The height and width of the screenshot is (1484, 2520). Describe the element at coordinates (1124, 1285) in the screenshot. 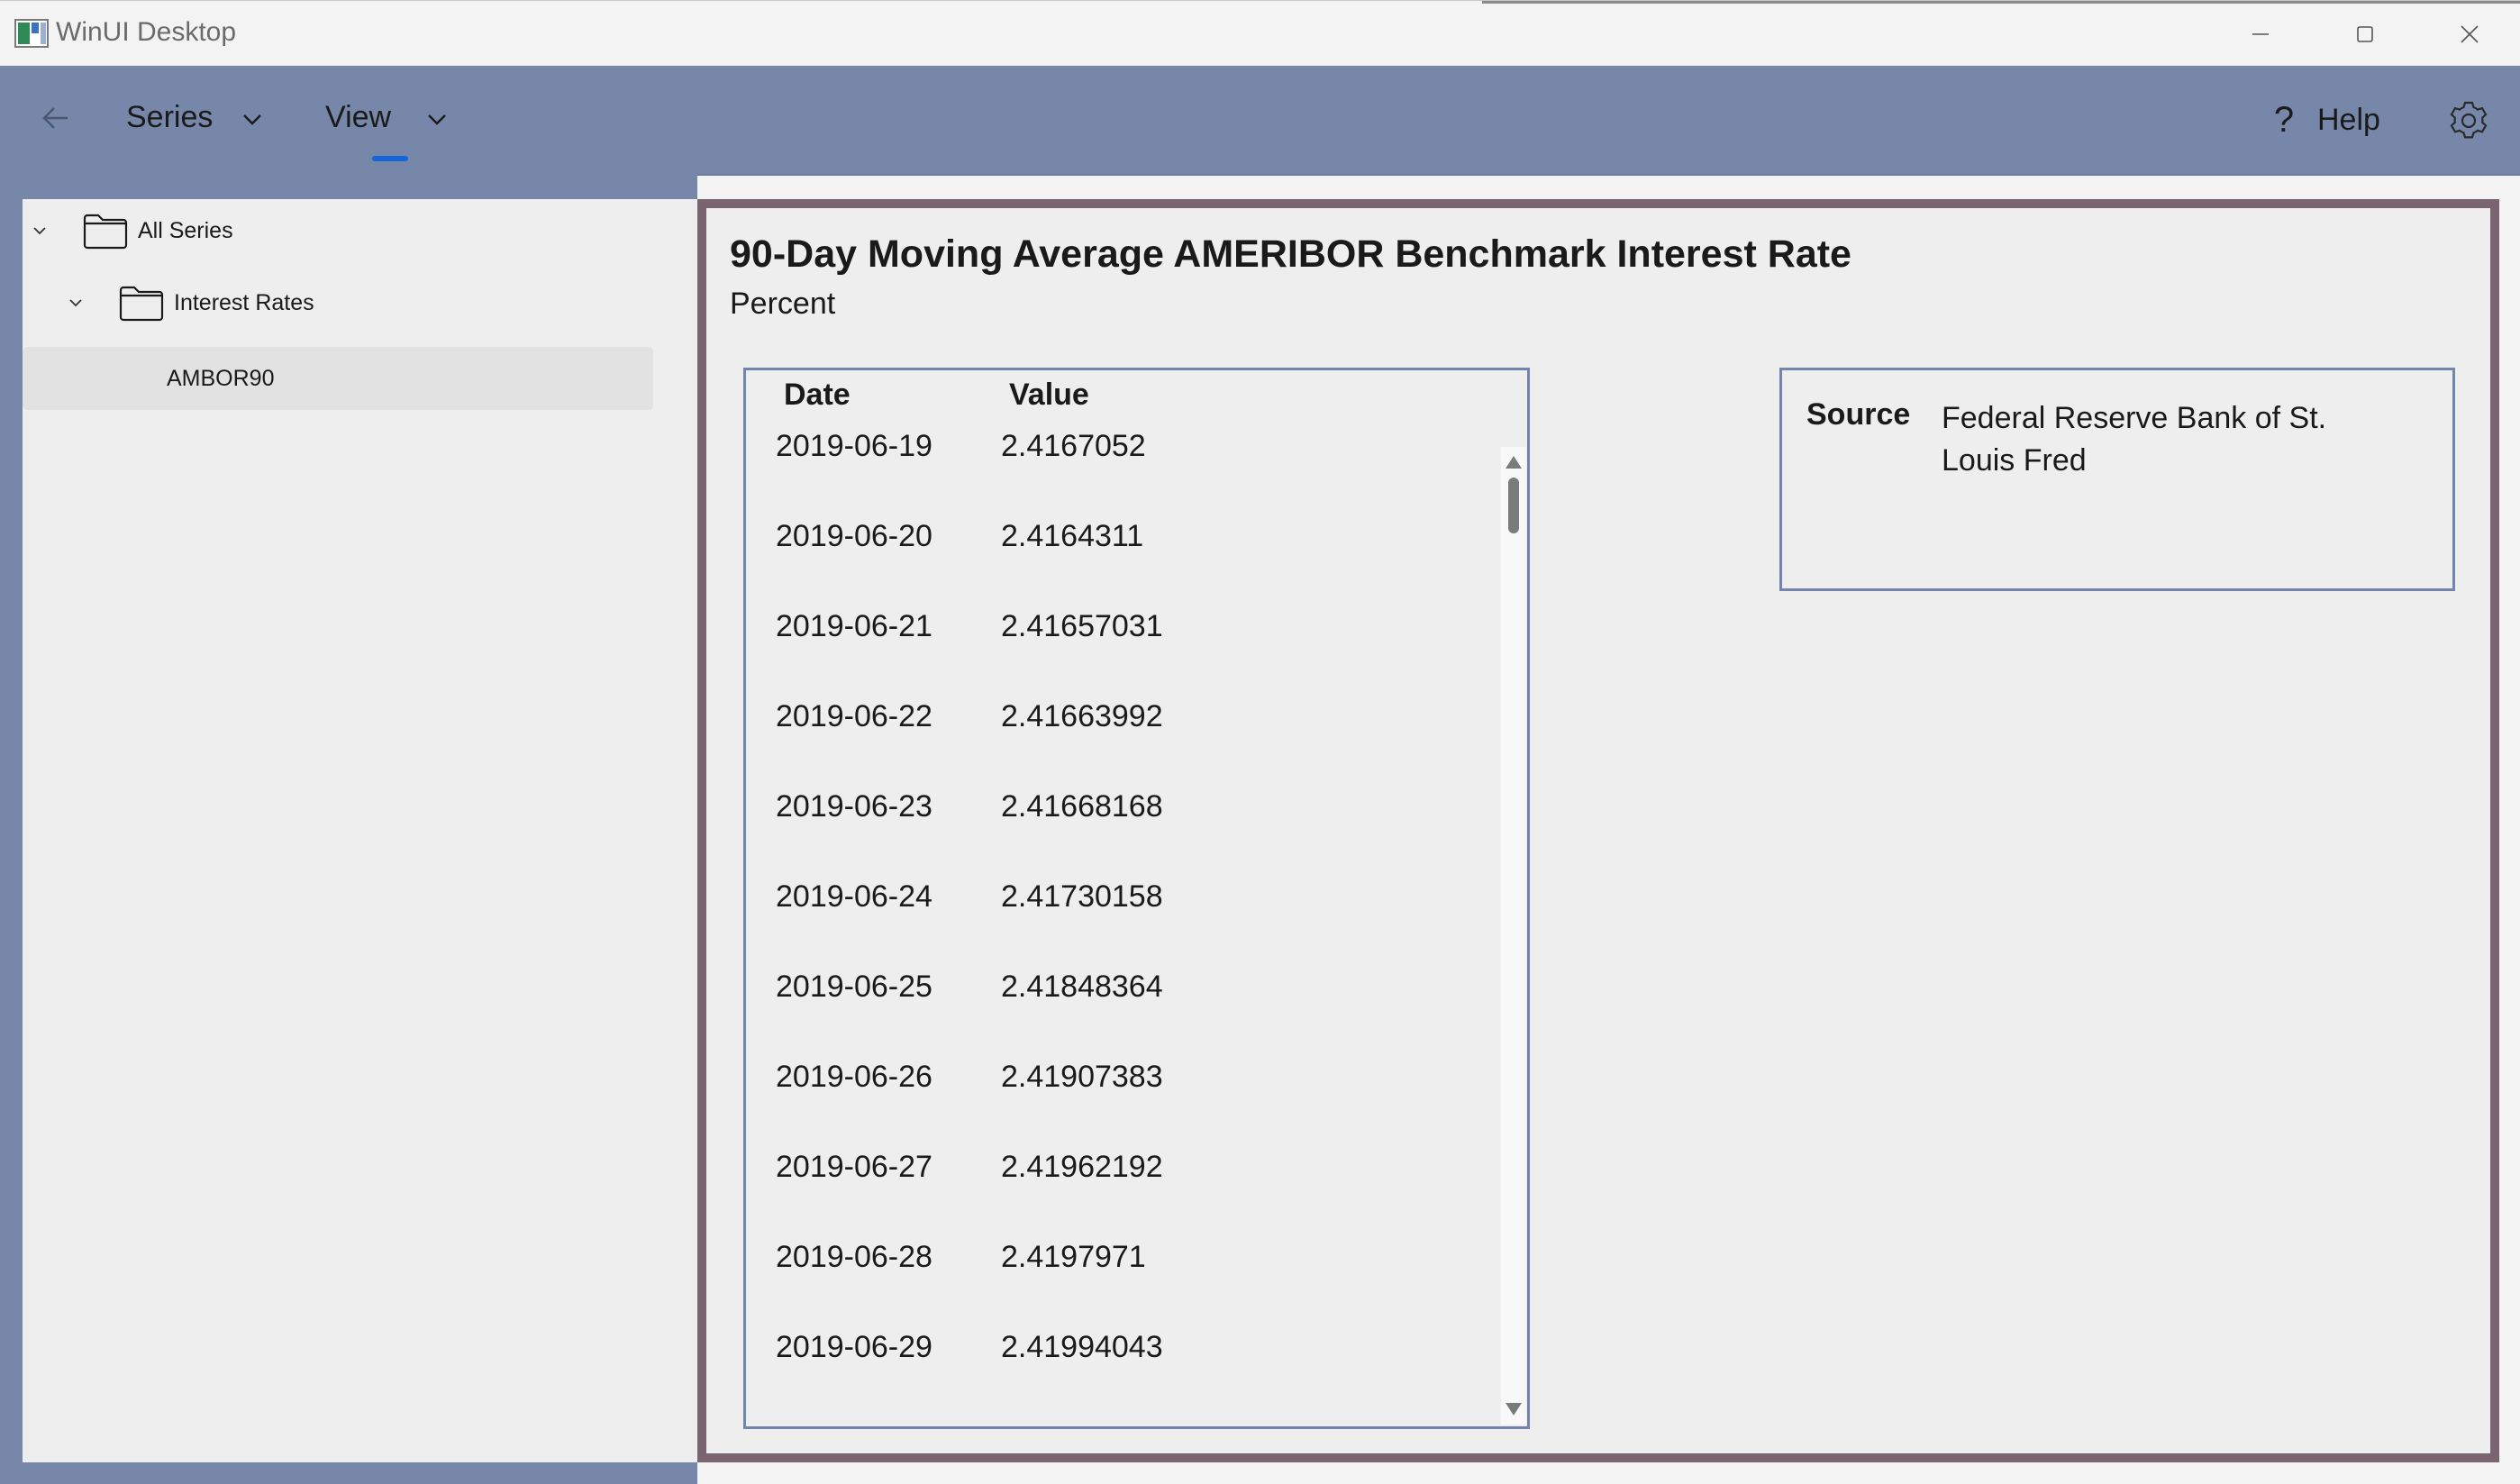

I see `table-row: 2019-06-28 2.4197971` at that location.